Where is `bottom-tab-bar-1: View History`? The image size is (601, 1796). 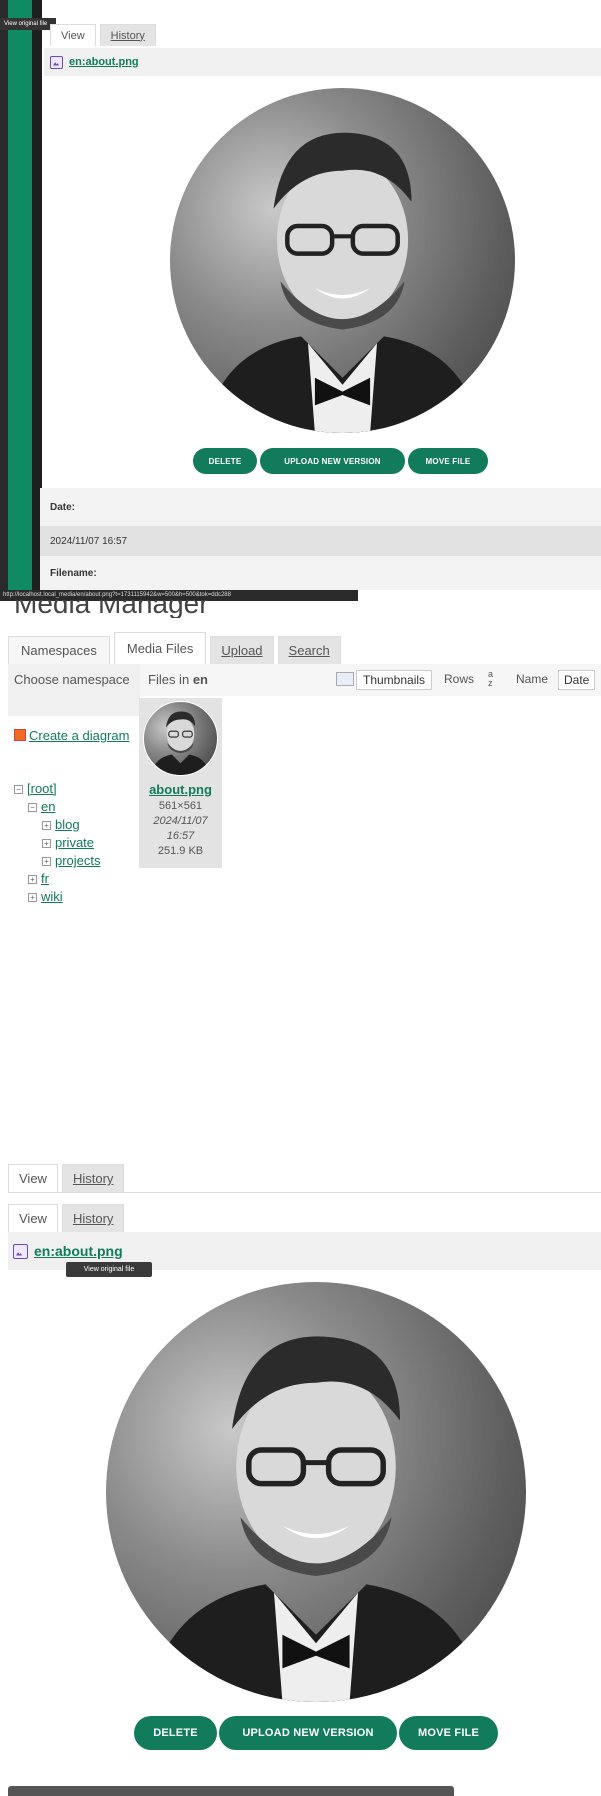
bottom-tab-bar-1: View History is located at coordinates (68, 1178).